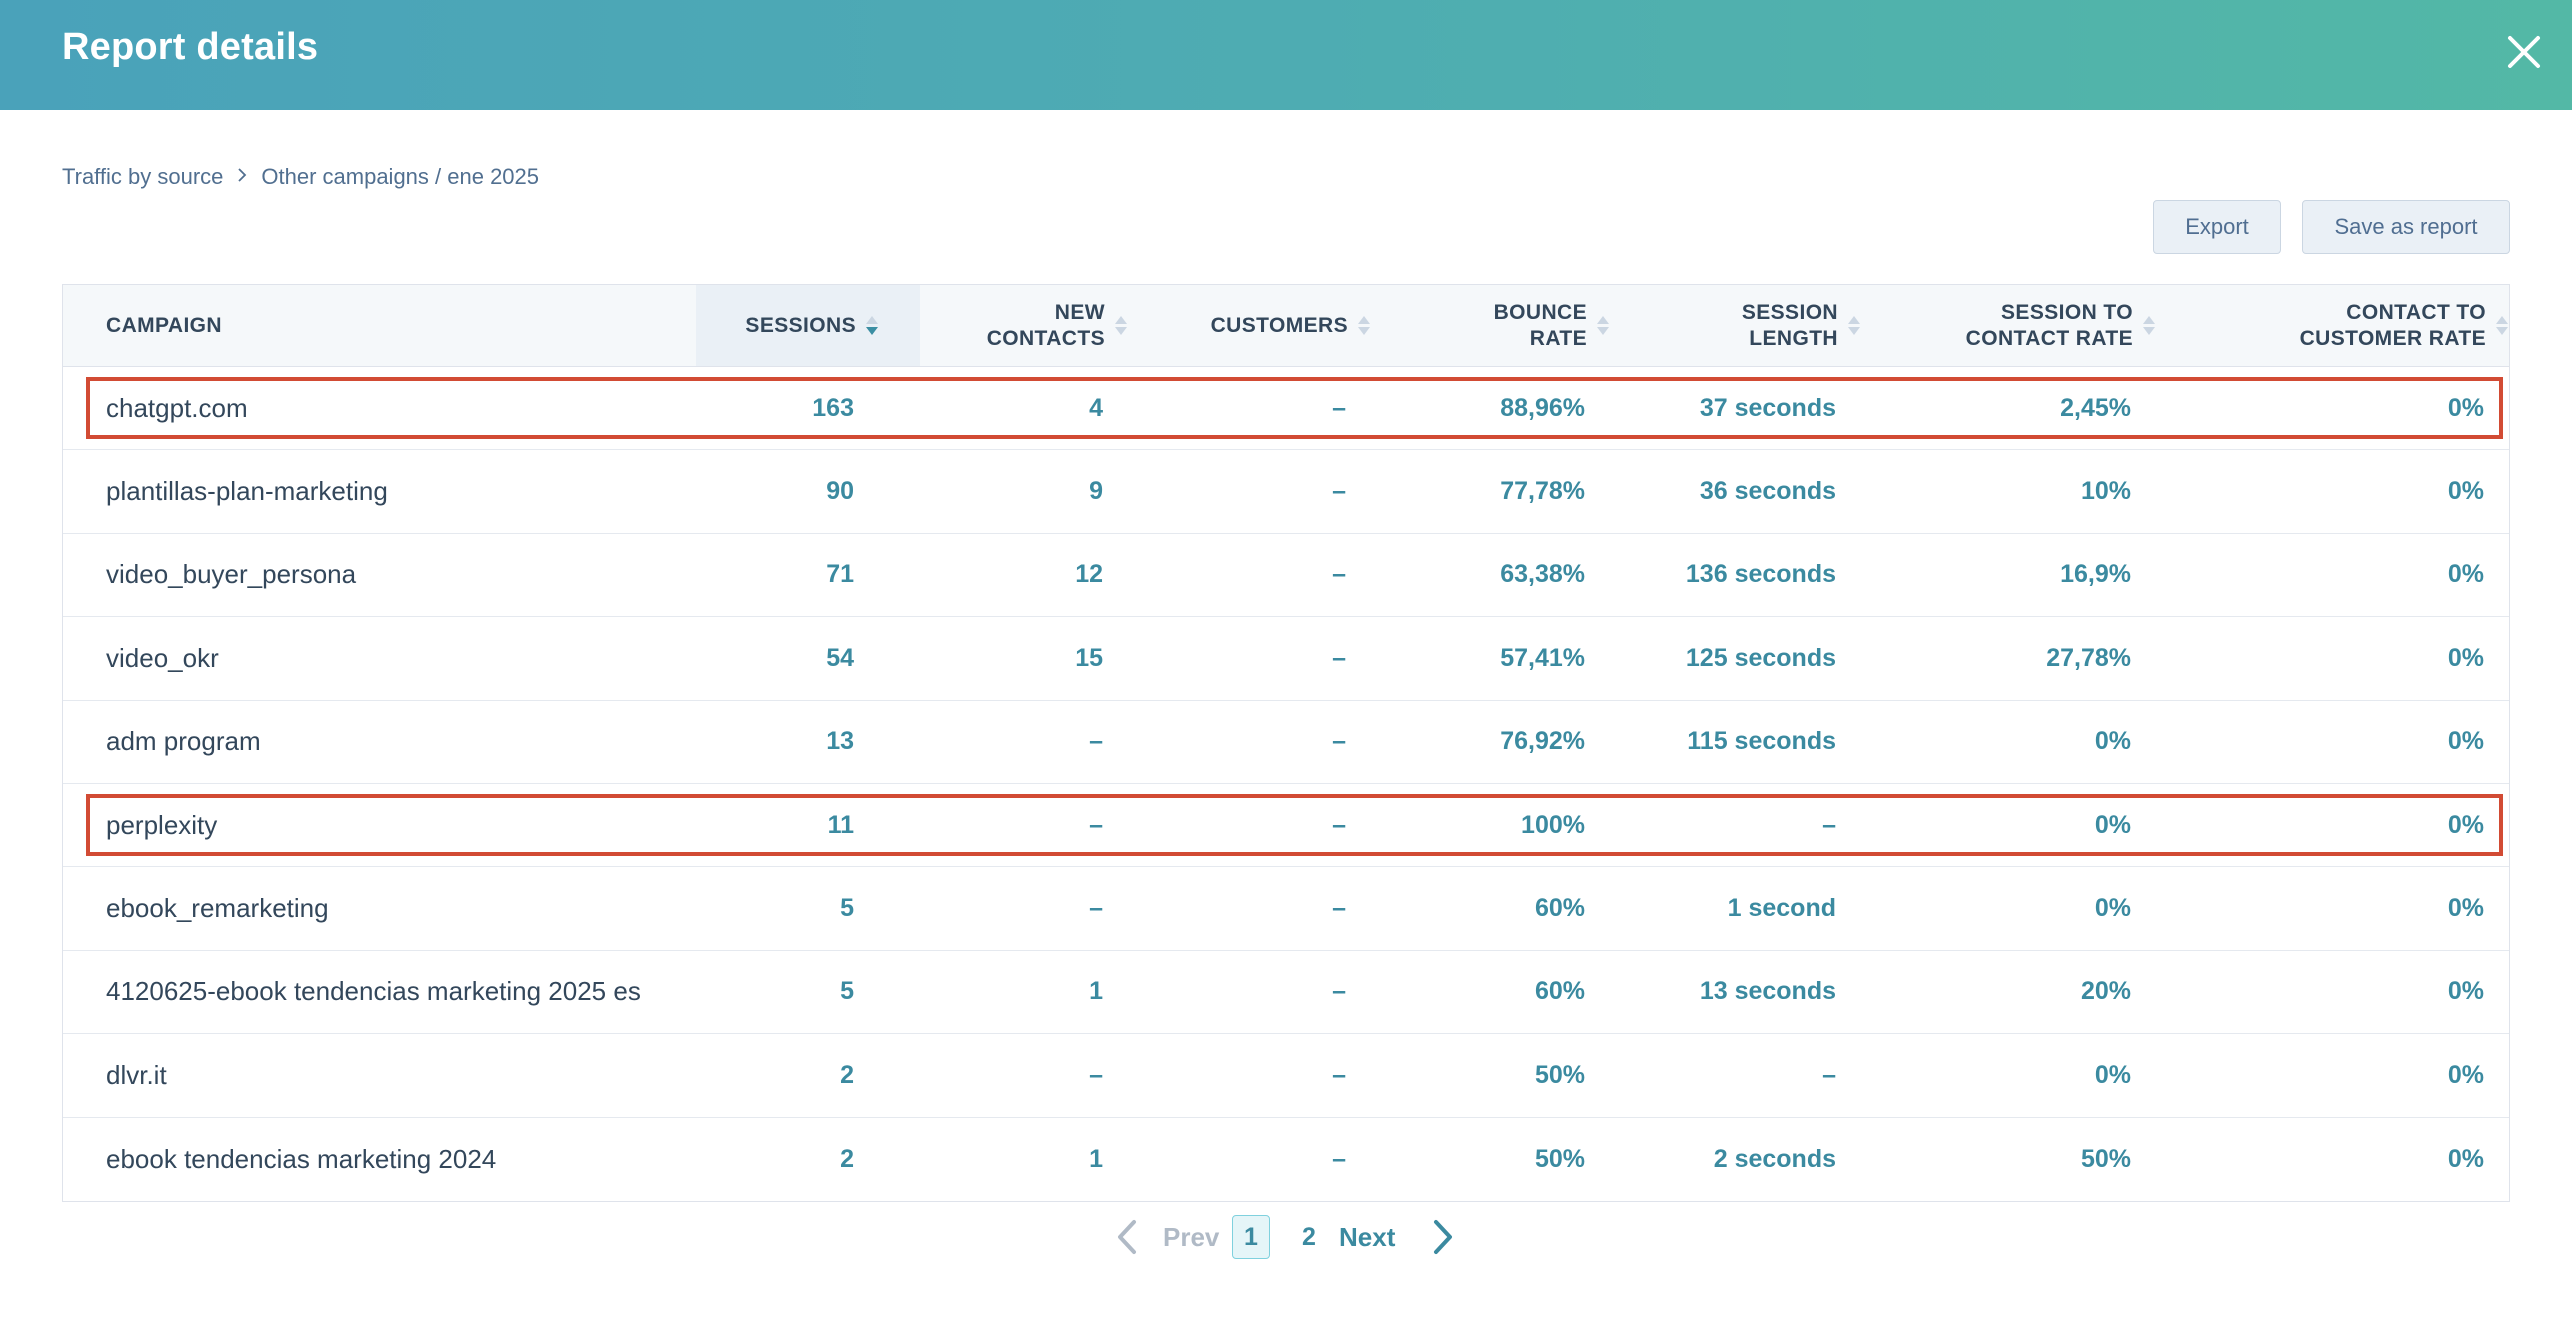 The height and width of the screenshot is (1322, 2572). I want to click on cell-session-to-contact-rate: 20%, so click(2007, 992).